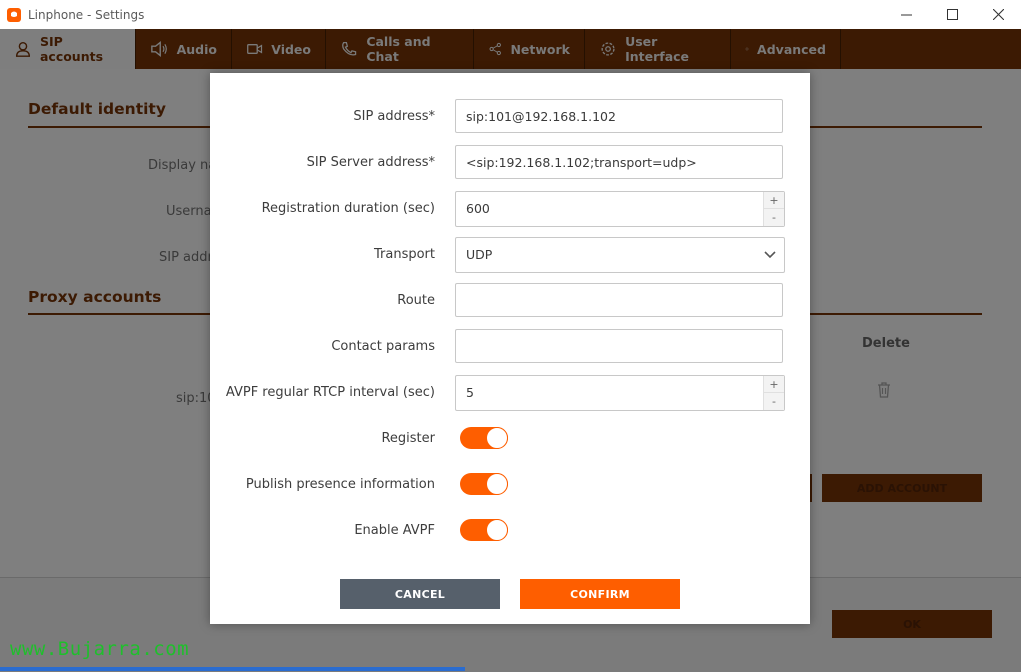 The image size is (1021, 672). Describe the element at coordinates (189, 211) in the screenshot. I see `username-label: Userna` at that location.